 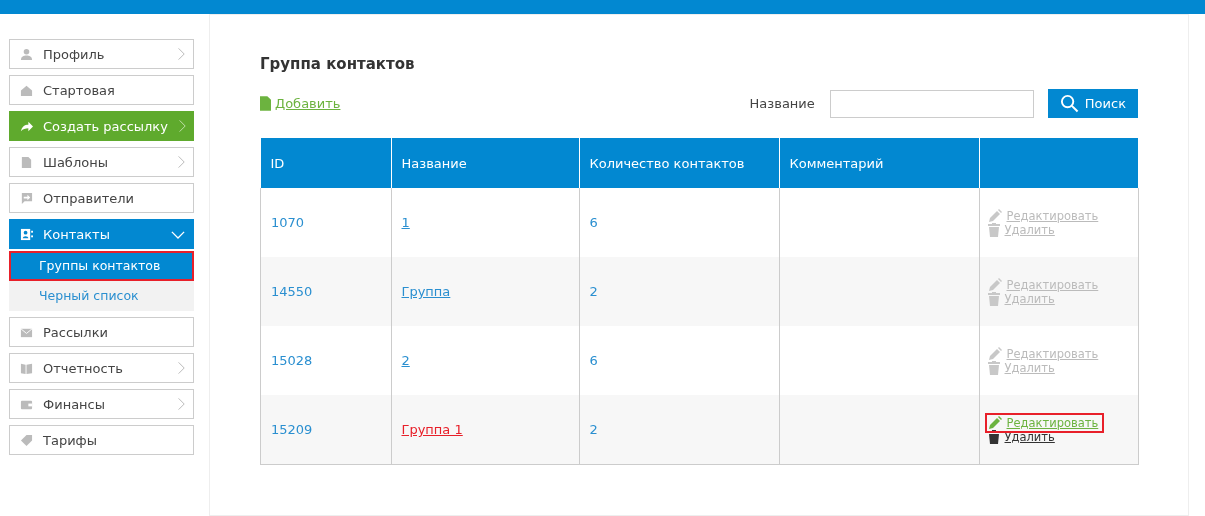 I want to click on group-name-link: Группа, so click(x=426, y=291).